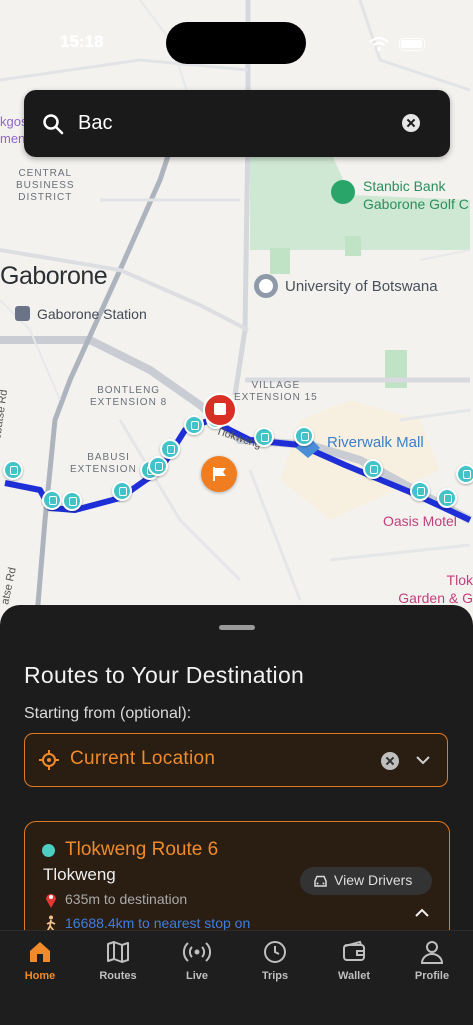  I want to click on map-label-oasis: Oasis Motel, so click(420, 521).